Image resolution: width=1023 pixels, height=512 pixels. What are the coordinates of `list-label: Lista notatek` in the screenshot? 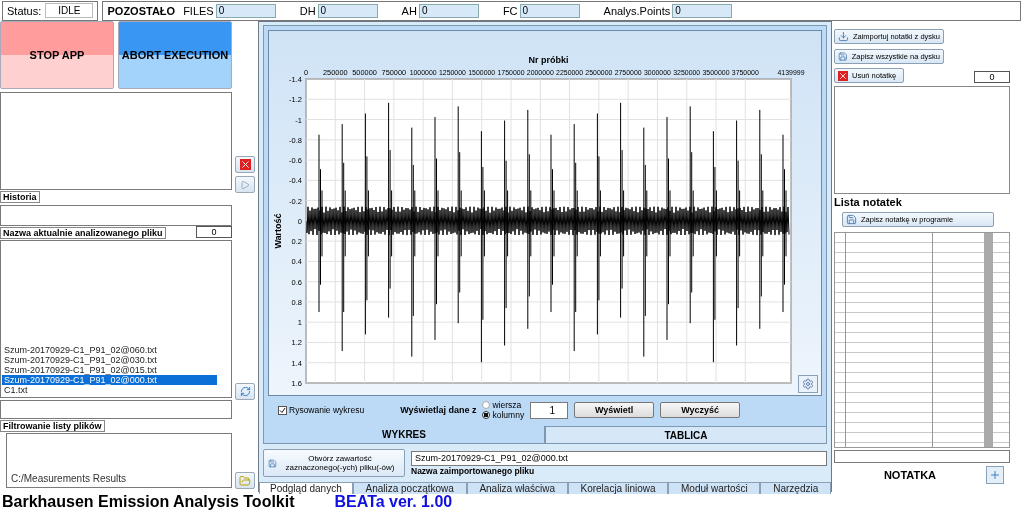 It's located at (868, 202).